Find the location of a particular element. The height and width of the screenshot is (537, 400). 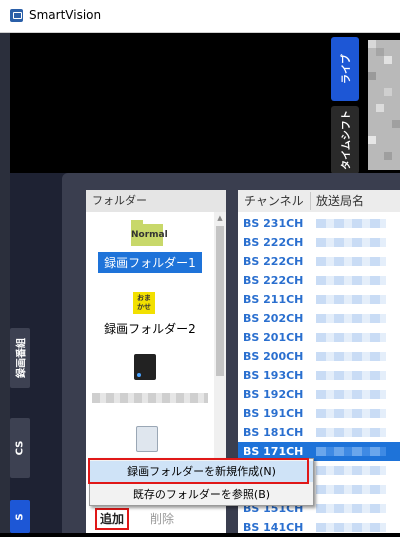

tab-bs: S is located at coordinates (20, 516).